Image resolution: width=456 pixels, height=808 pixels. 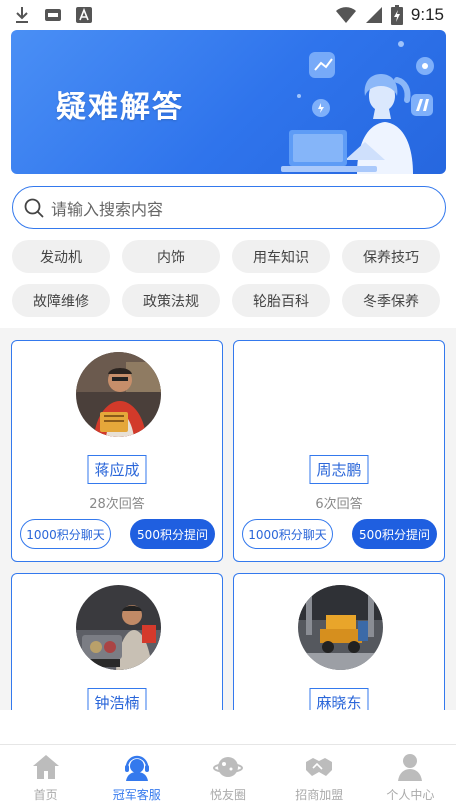 I want to click on nav-item-profile: 个人中心, so click(x=410, y=776).